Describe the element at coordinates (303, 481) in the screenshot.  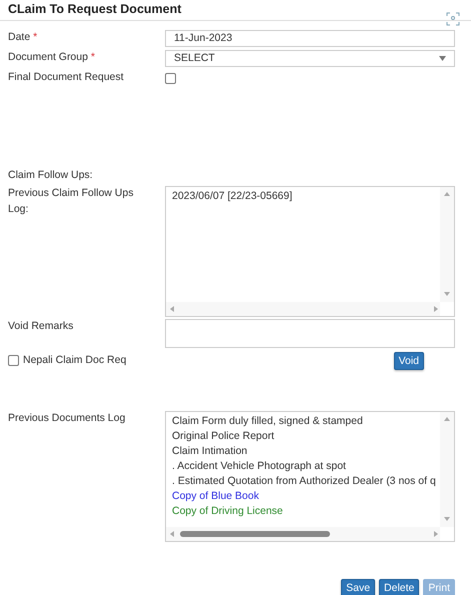
I see `log-line: . Estimated Quotation from Authorized Dealer (3 nos of q` at that location.